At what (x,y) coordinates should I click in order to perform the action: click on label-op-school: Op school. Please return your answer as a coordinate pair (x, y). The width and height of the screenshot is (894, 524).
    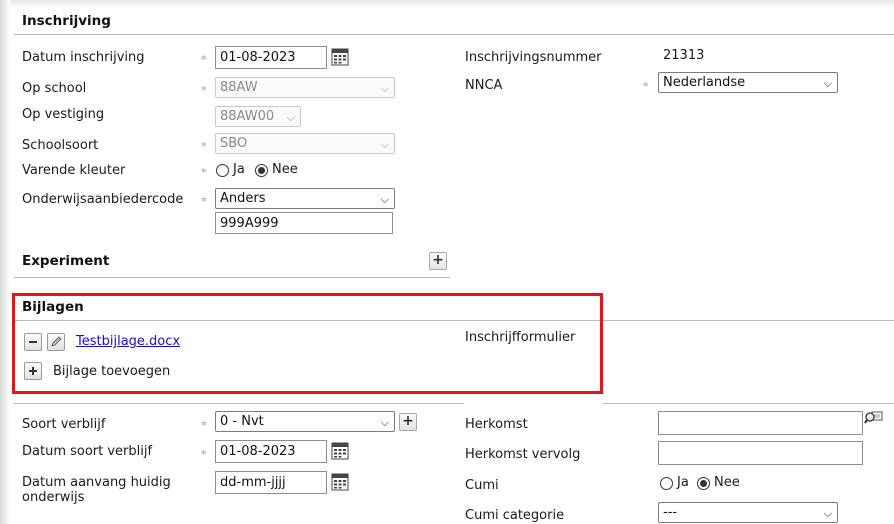
    Looking at the image, I should click on (54, 88).